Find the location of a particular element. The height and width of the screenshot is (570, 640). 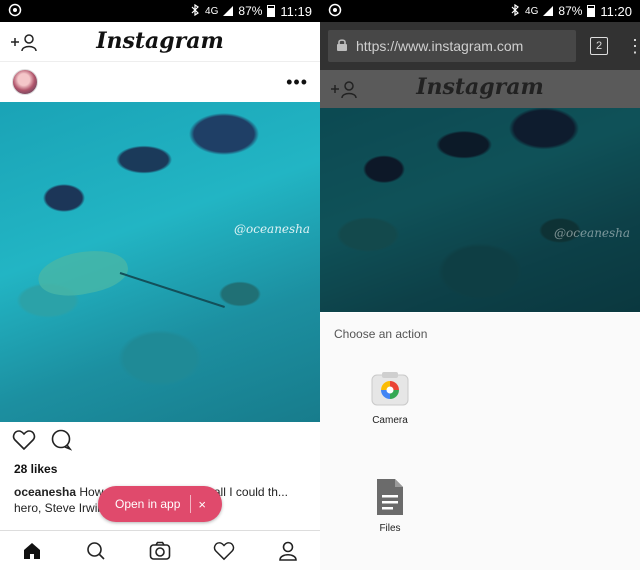

clock: 11:19 is located at coordinates (296, 11).